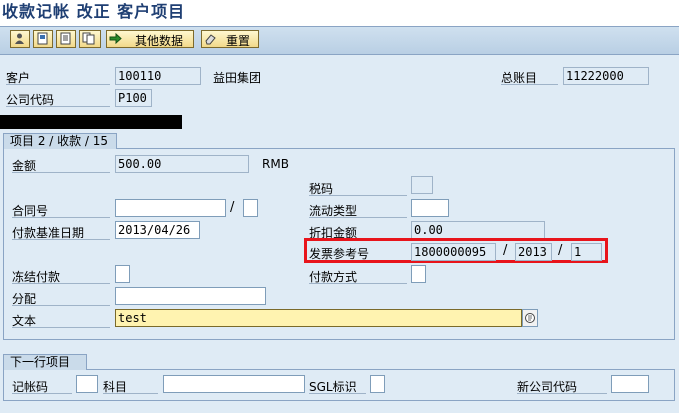 This screenshot has height=413, width=679. What do you see at coordinates (430, 208) in the screenshot?
I see `flow-type-field` at bounding box center [430, 208].